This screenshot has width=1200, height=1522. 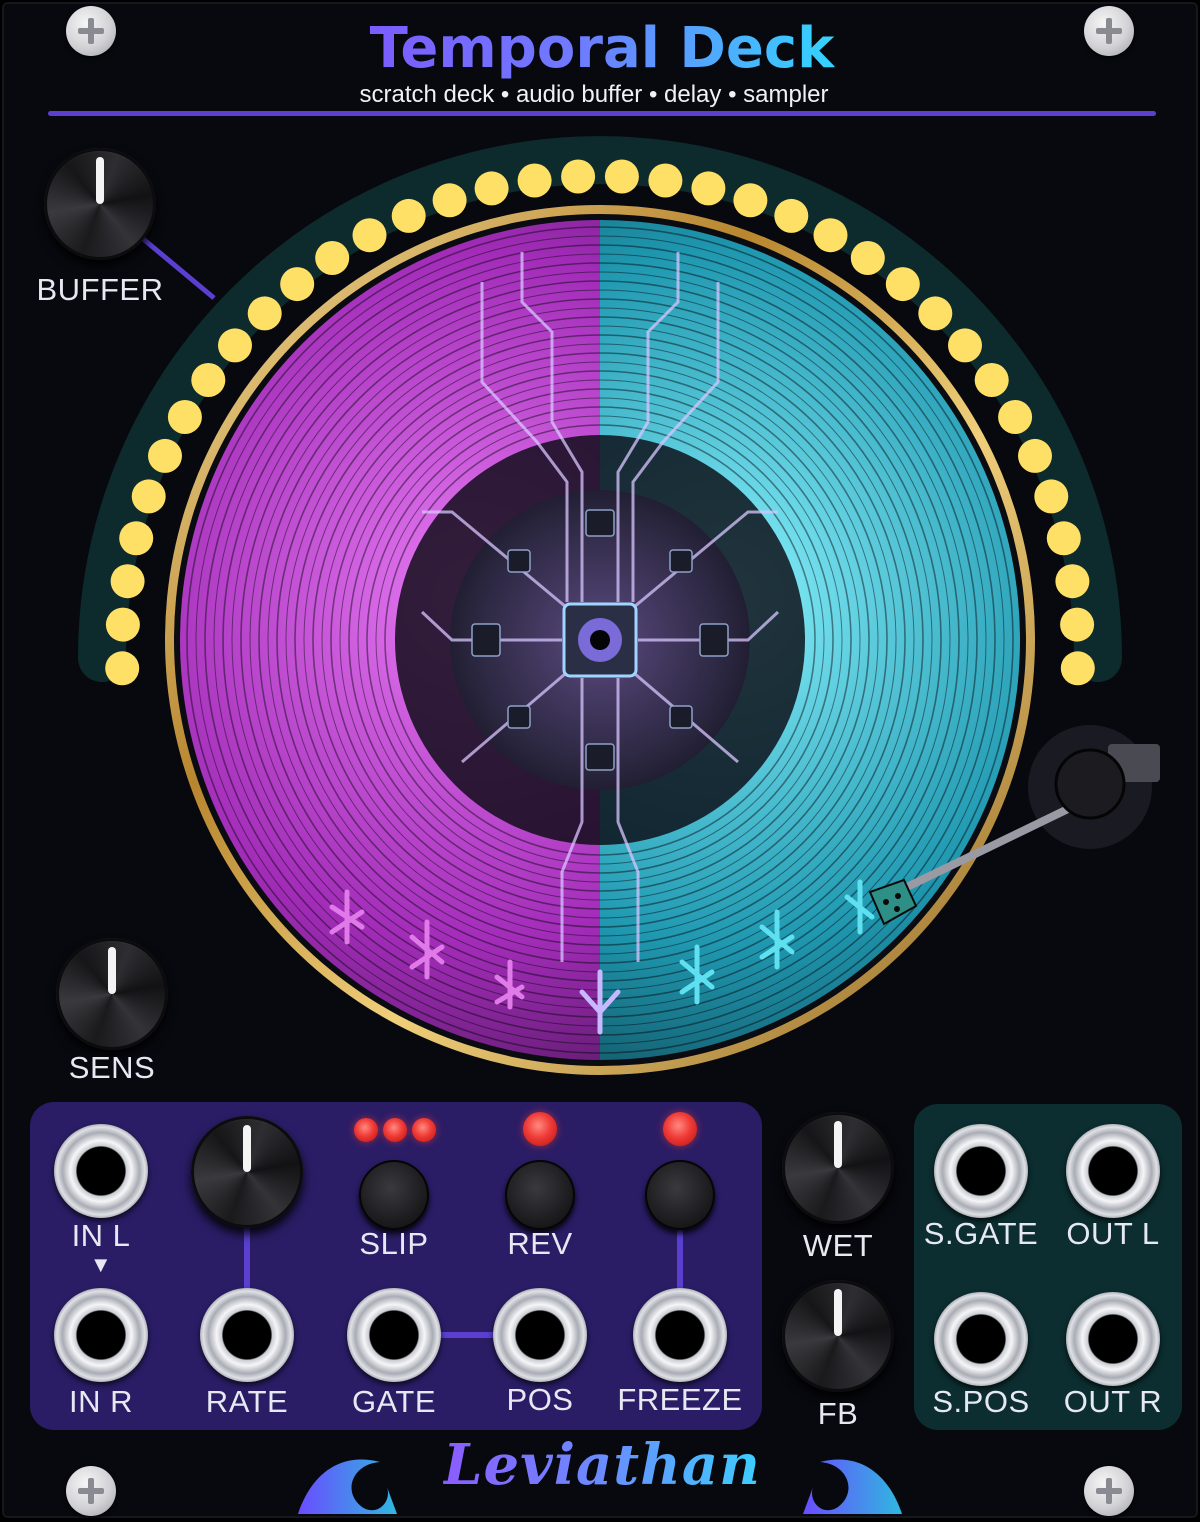 I want to click on out-r-label: OUT R, so click(x=1113, y=1401).